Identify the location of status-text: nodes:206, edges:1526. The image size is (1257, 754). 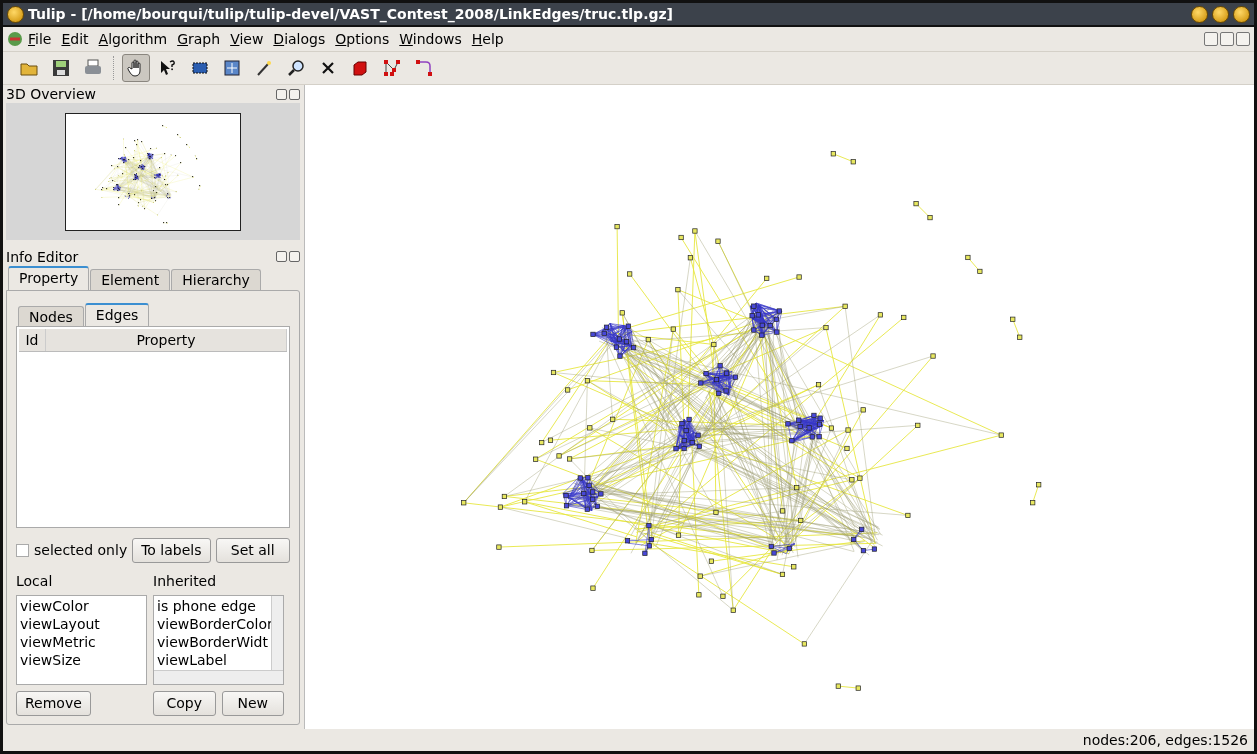
(1165, 740).